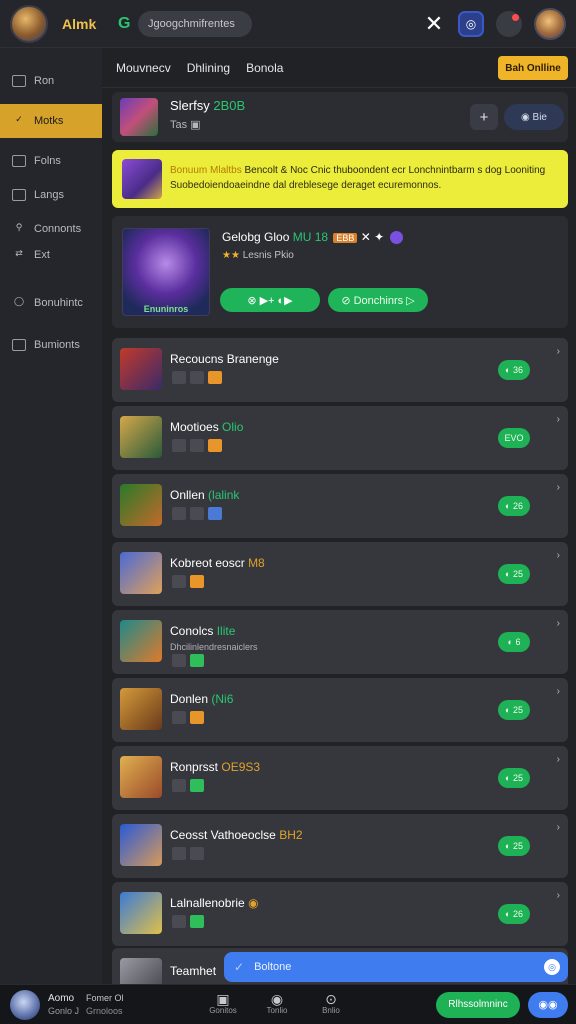  What do you see at coordinates (208, 68) in the screenshot?
I see `tab-dhlining: Dhlining` at bounding box center [208, 68].